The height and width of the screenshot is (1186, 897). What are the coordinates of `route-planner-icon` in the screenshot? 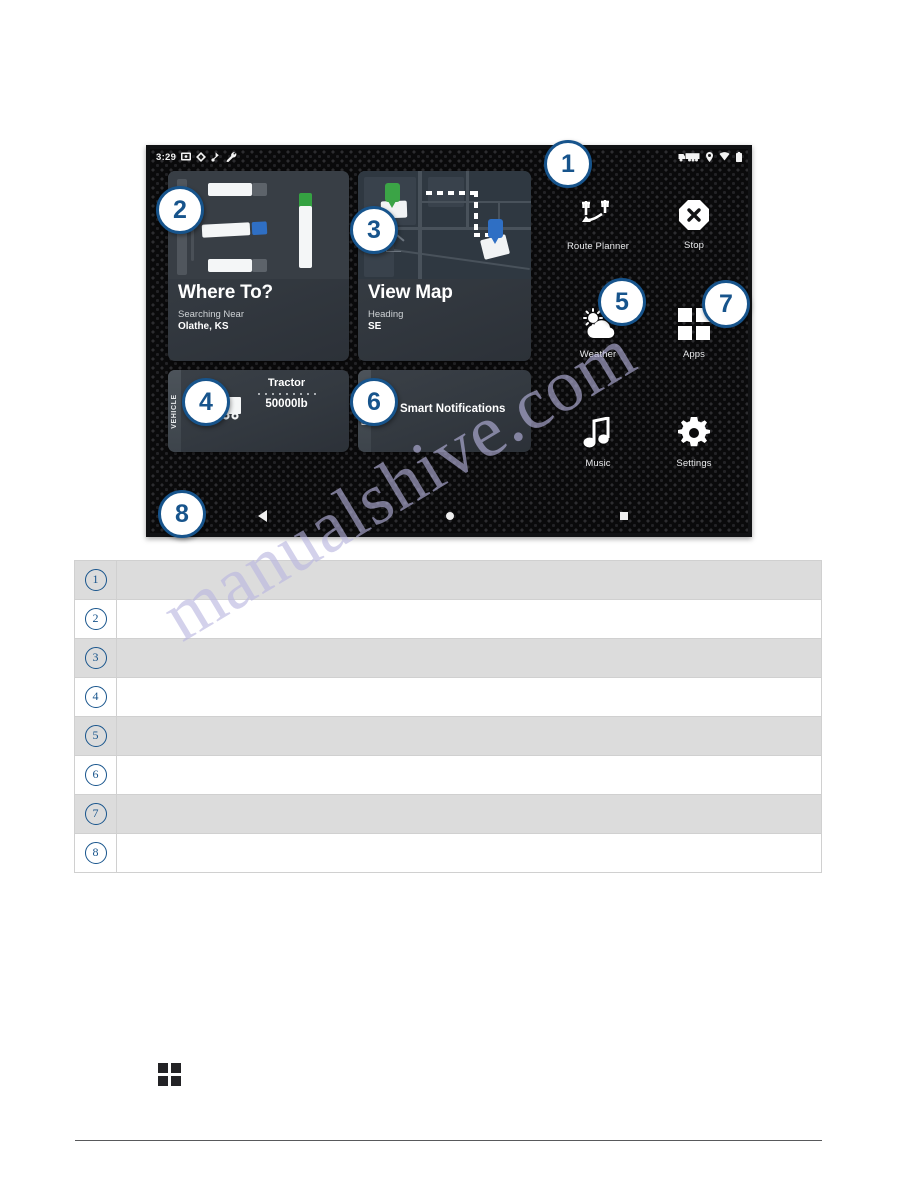 It's located at (598, 218).